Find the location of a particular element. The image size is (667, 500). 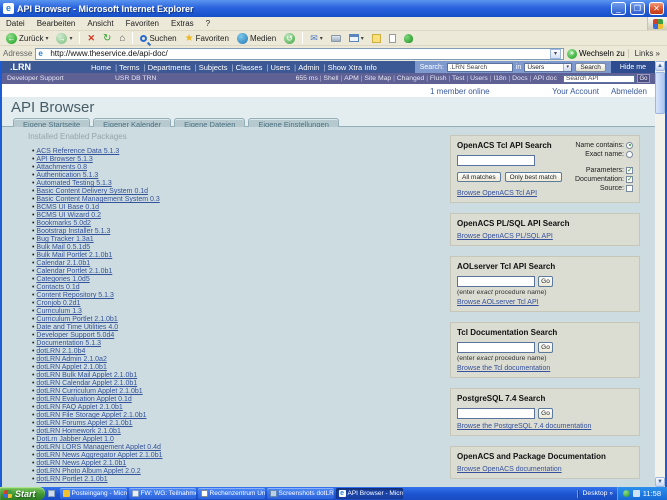

package-list-item: Curriculum Portlet 2.1.0b1 is located at coordinates (97, 320).